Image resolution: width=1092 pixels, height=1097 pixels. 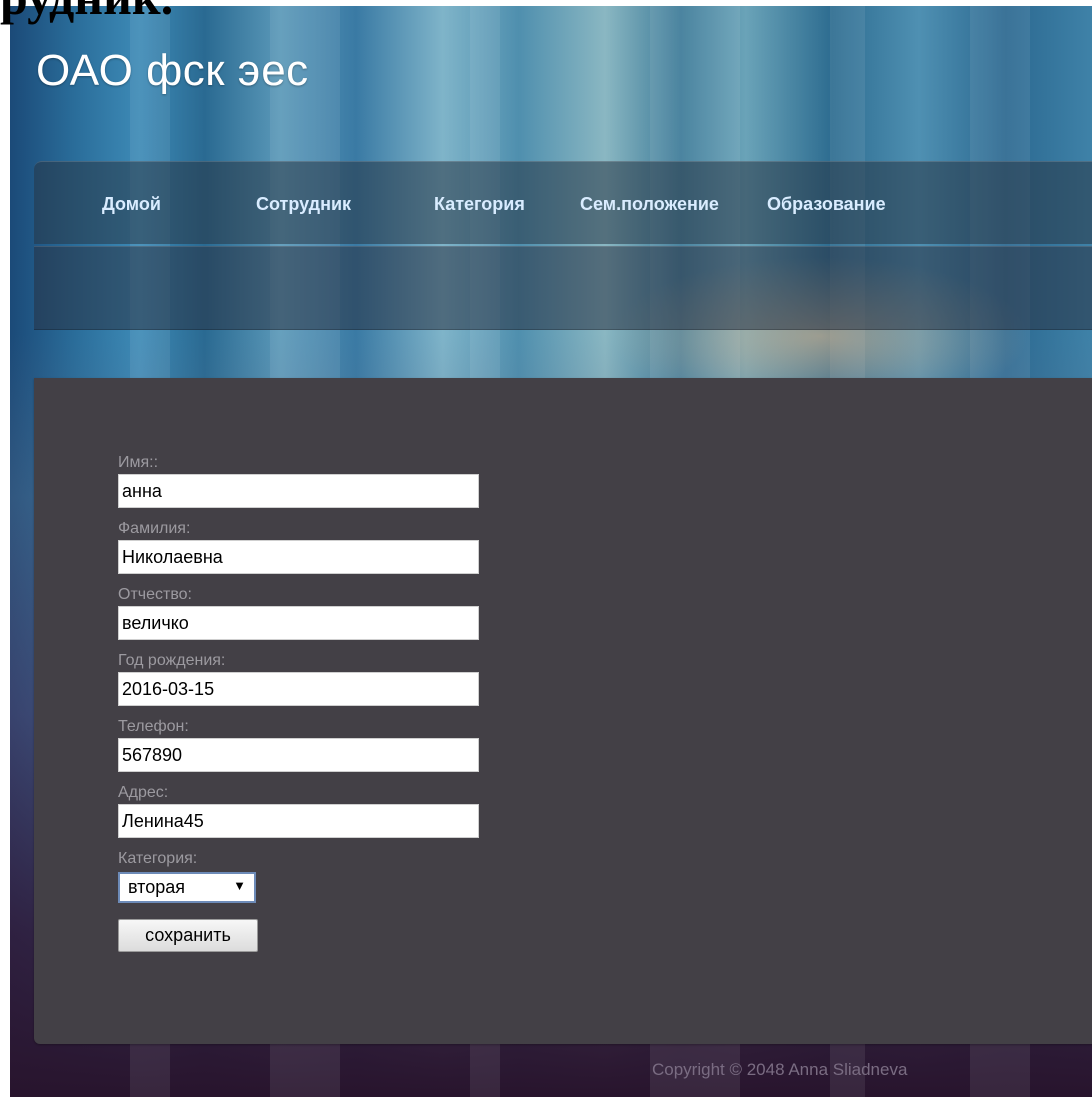 I want to click on footer-copyright: Copyright © 2048 Anna Sliadneva, so click(x=780, y=1069).